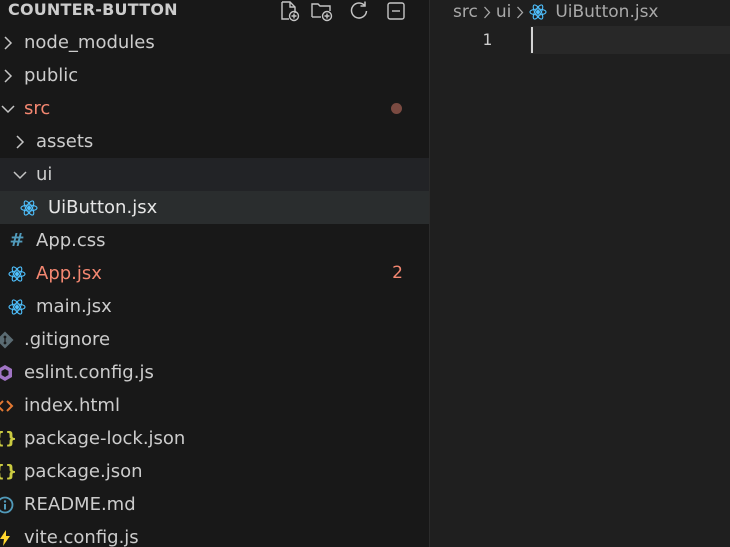 The width and height of the screenshot is (730, 547). What do you see at coordinates (7, 534) in the screenshot?
I see `vite-icon` at bounding box center [7, 534].